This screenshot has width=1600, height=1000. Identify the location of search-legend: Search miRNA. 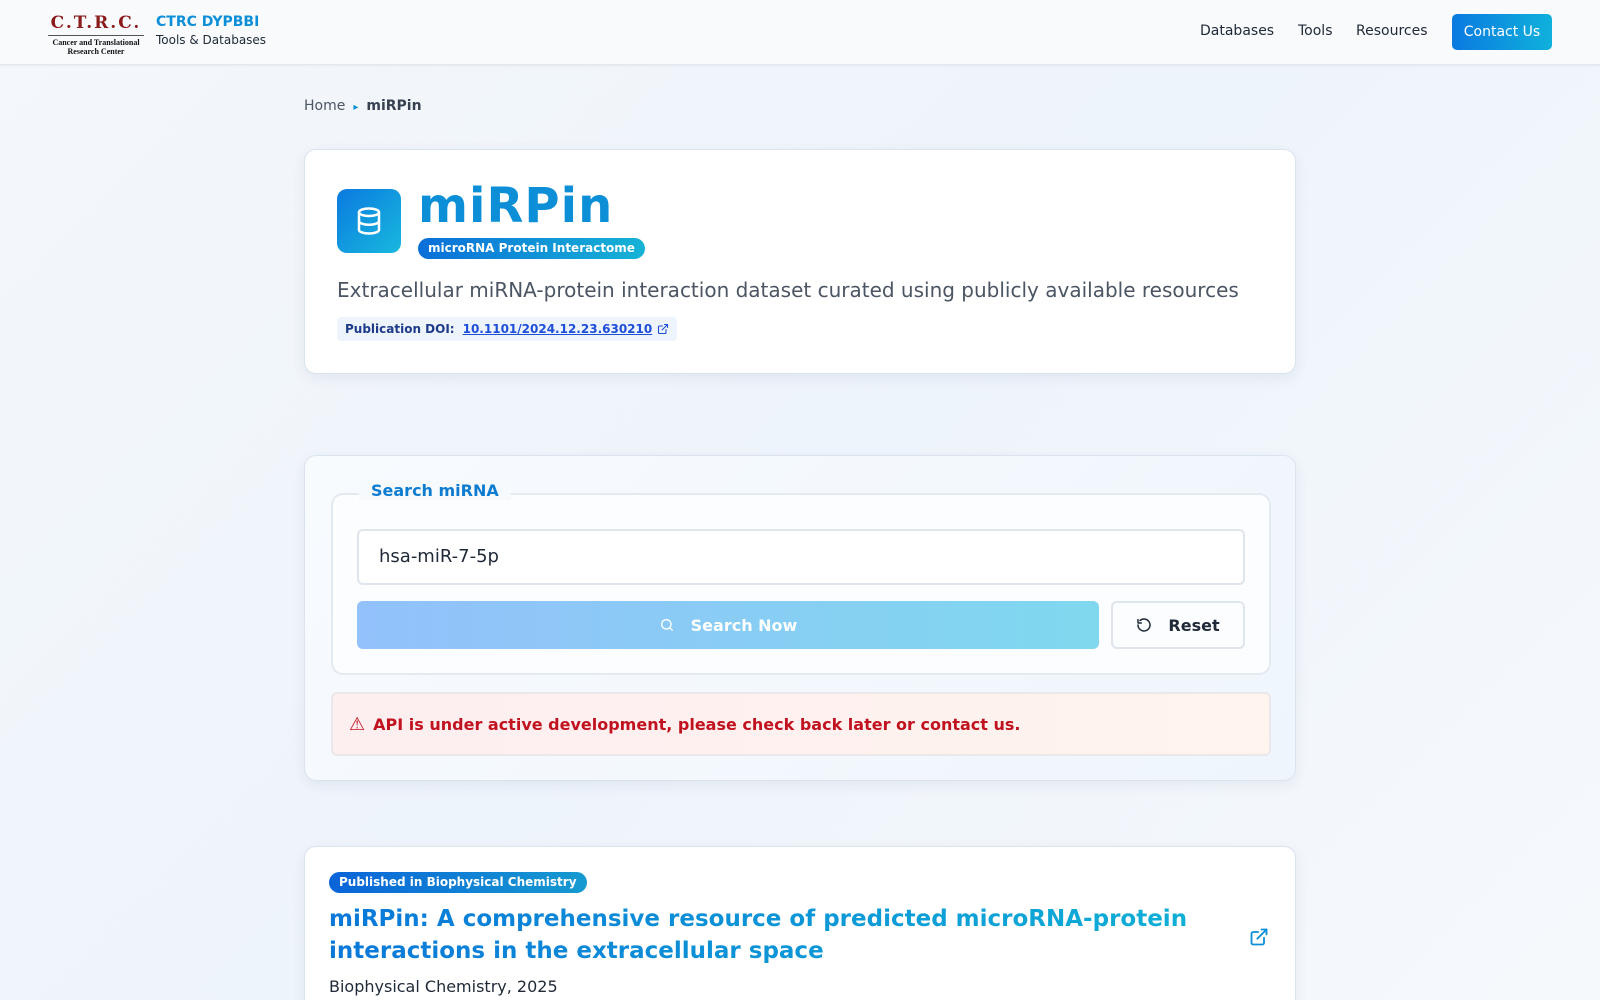
(435, 490).